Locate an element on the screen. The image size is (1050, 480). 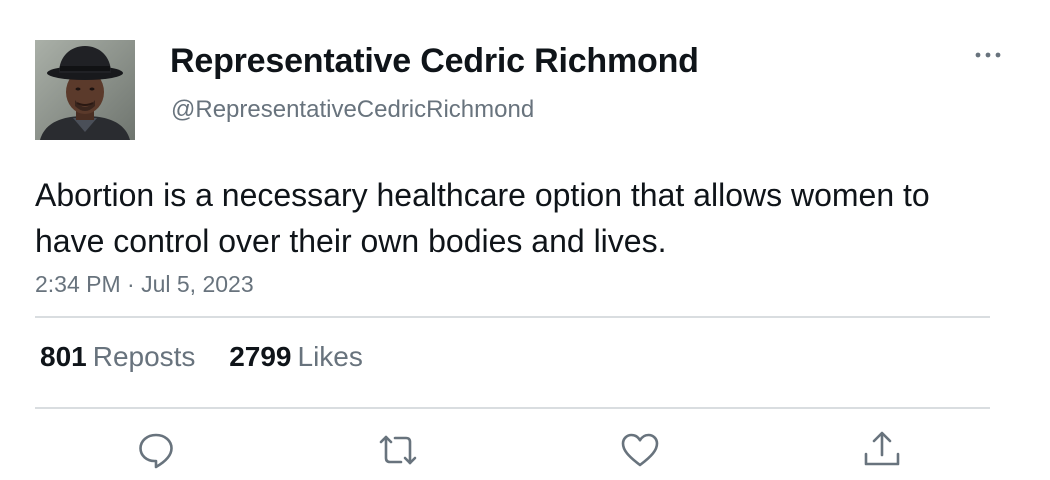
tweet-timestamp: 2:34 PM · Jul 5, 2023 is located at coordinates (144, 284).